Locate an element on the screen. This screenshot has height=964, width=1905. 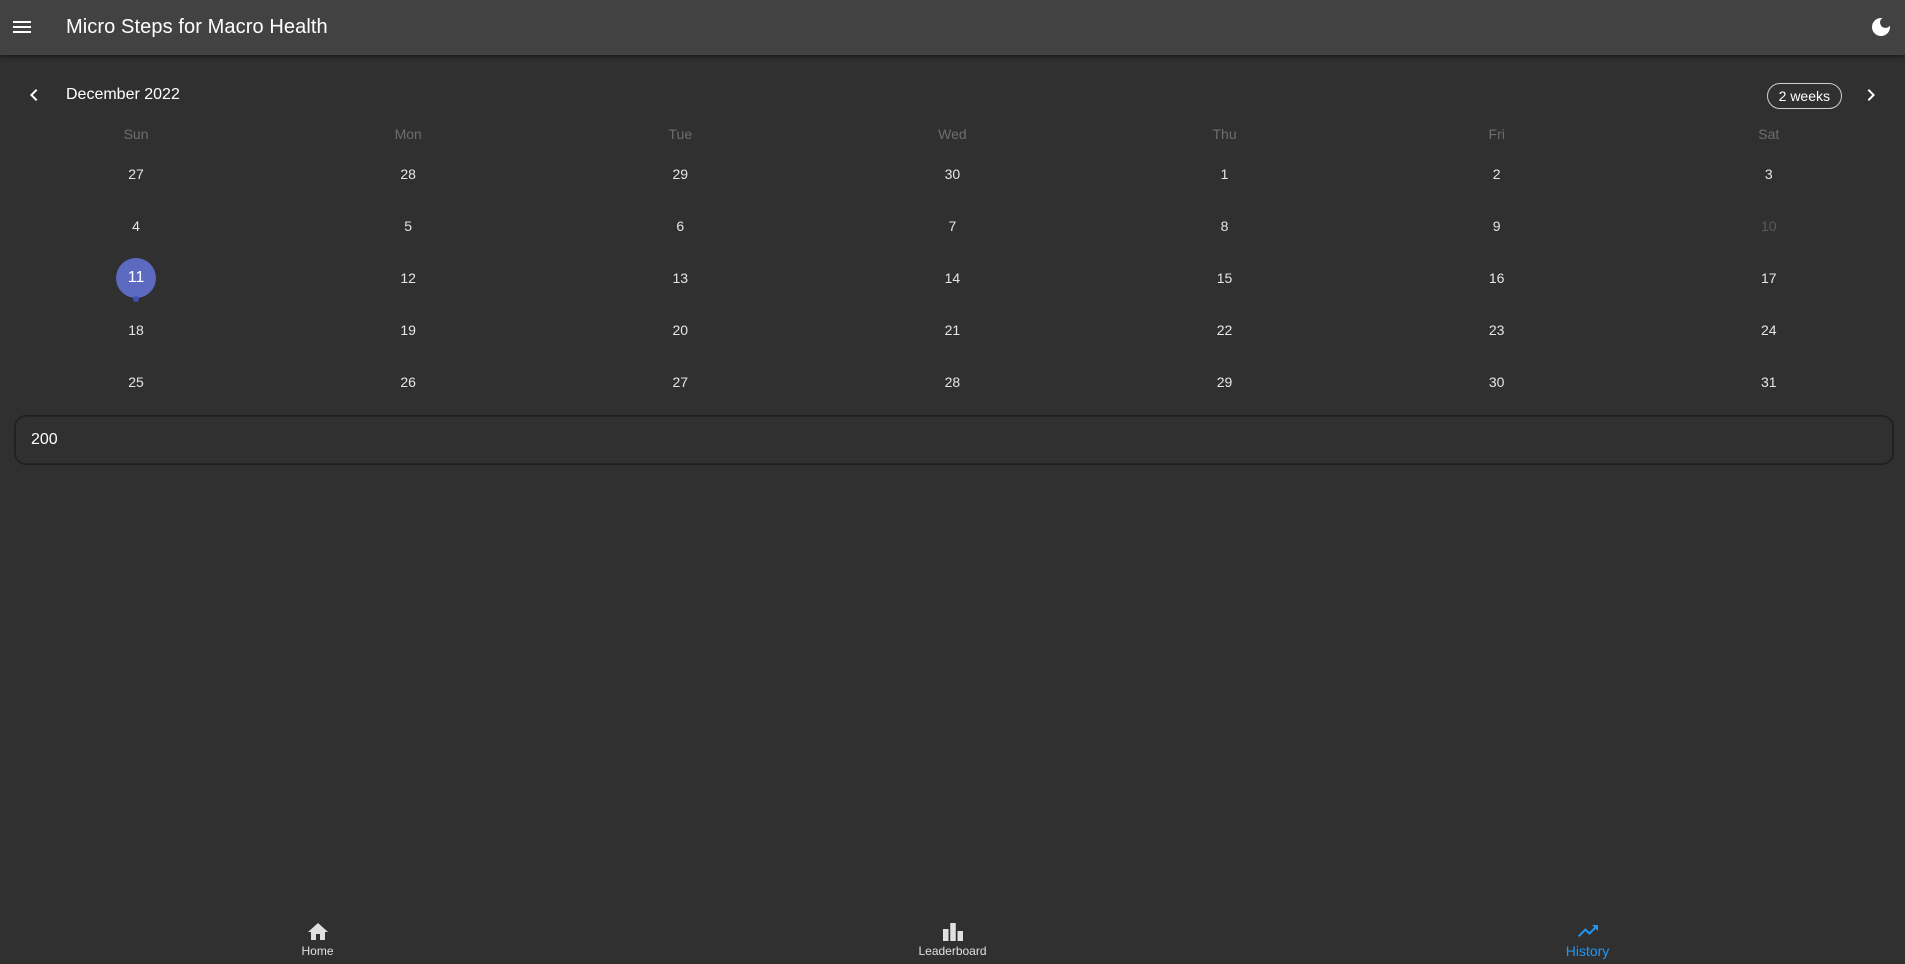
day-cell: 8 is located at coordinates (1225, 226).